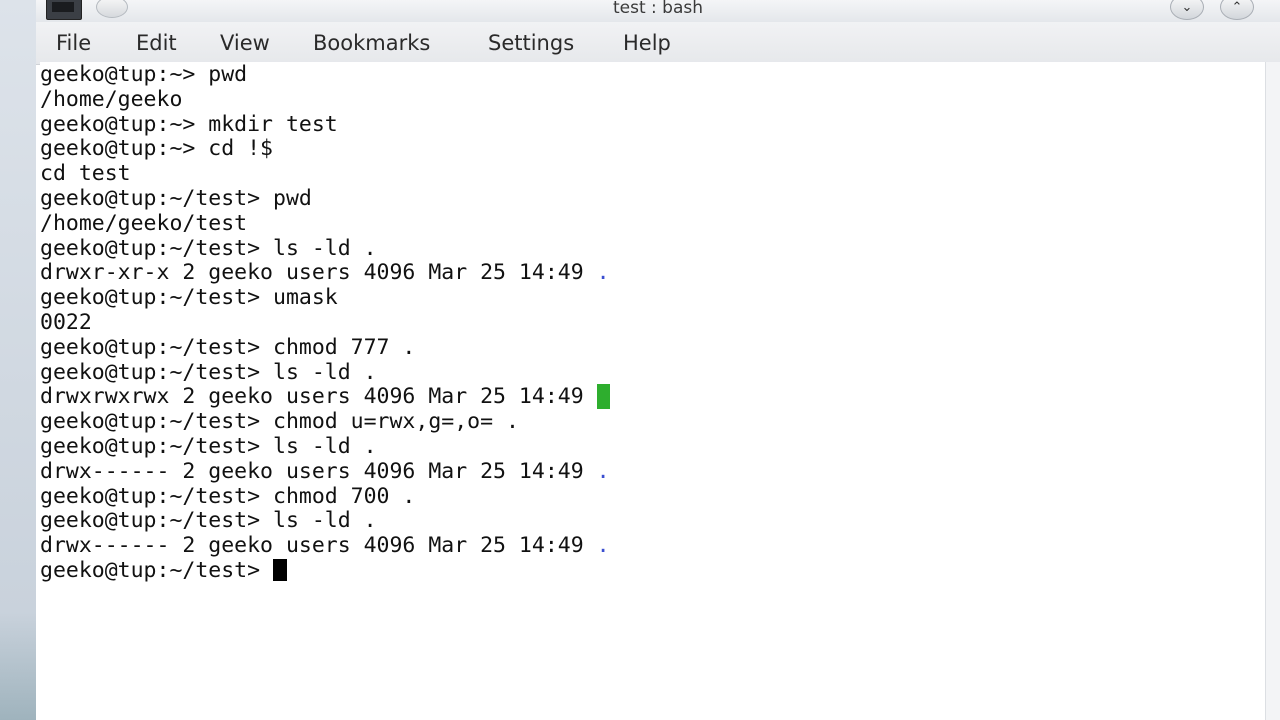  I want to click on text-cursor, so click(280, 570).